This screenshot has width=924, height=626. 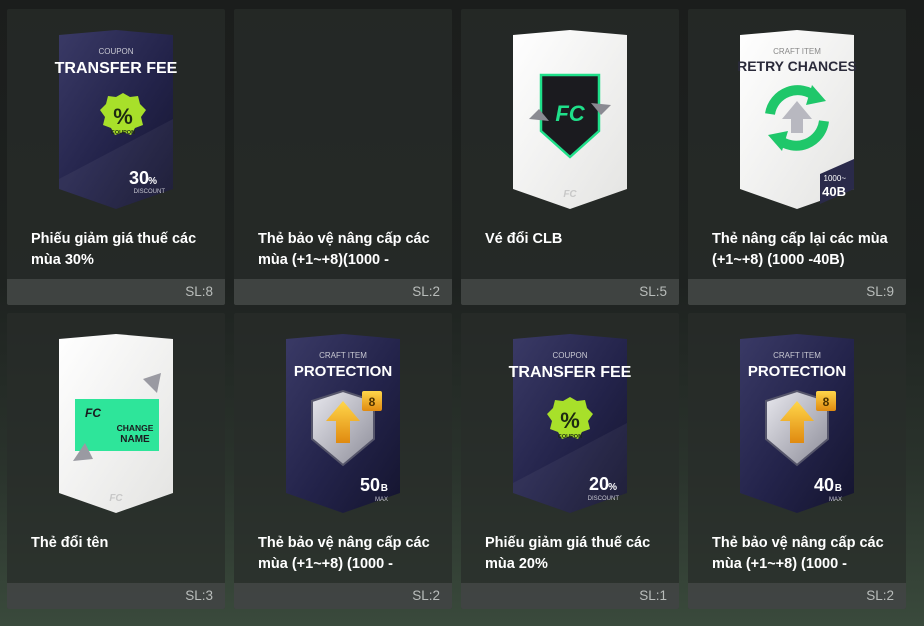 What do you see at coordinates (116, 423) in the screenshot?
I see `item-card-art: FC CHANGE NAME FC` at bounding box center [116, 423].